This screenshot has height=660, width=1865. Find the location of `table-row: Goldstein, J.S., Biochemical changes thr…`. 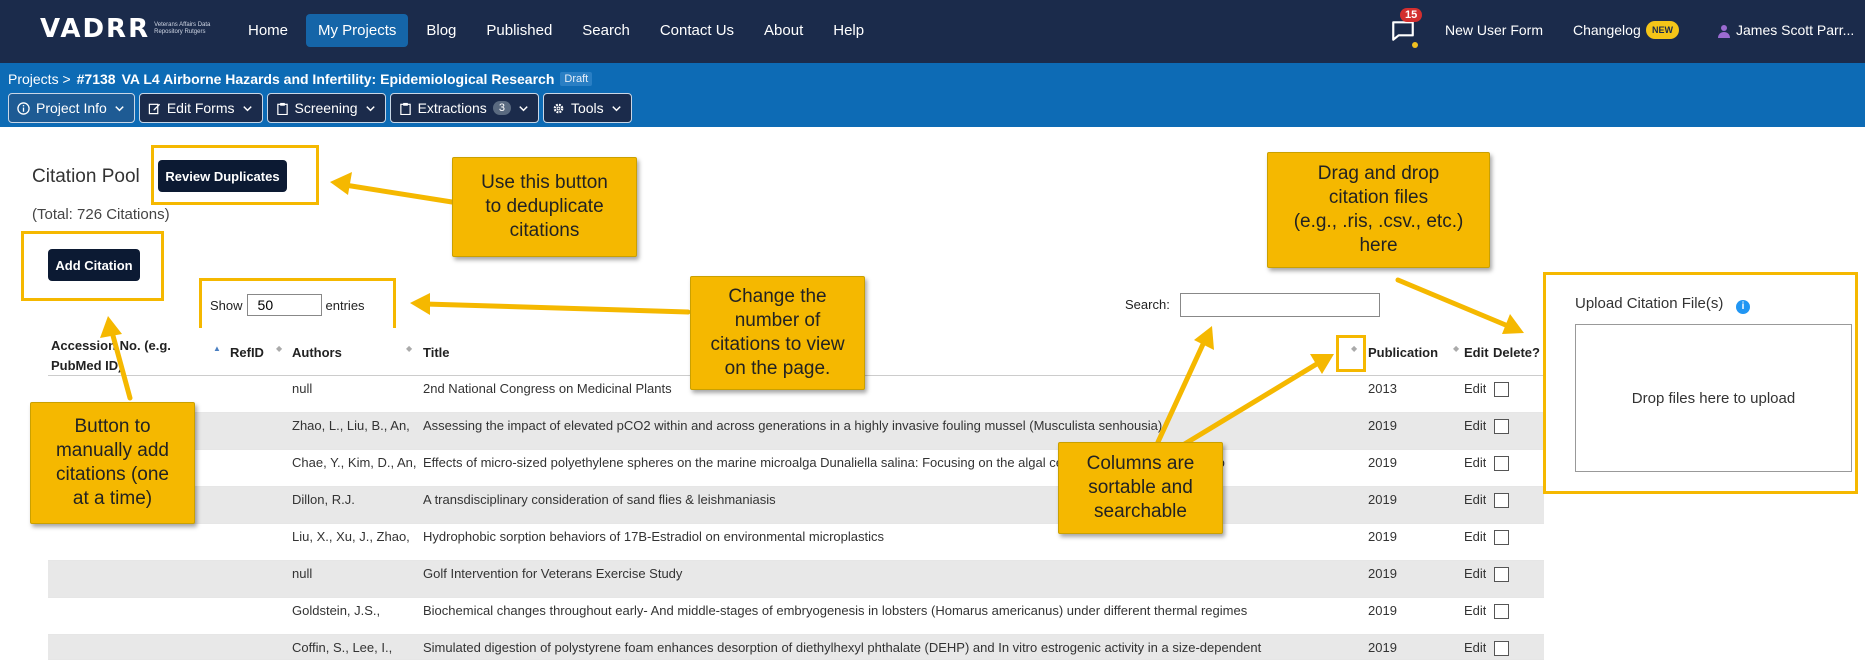

table-row: Goldstein, J.S., Biochemical changes thr… is located at coordinates (796, 616).